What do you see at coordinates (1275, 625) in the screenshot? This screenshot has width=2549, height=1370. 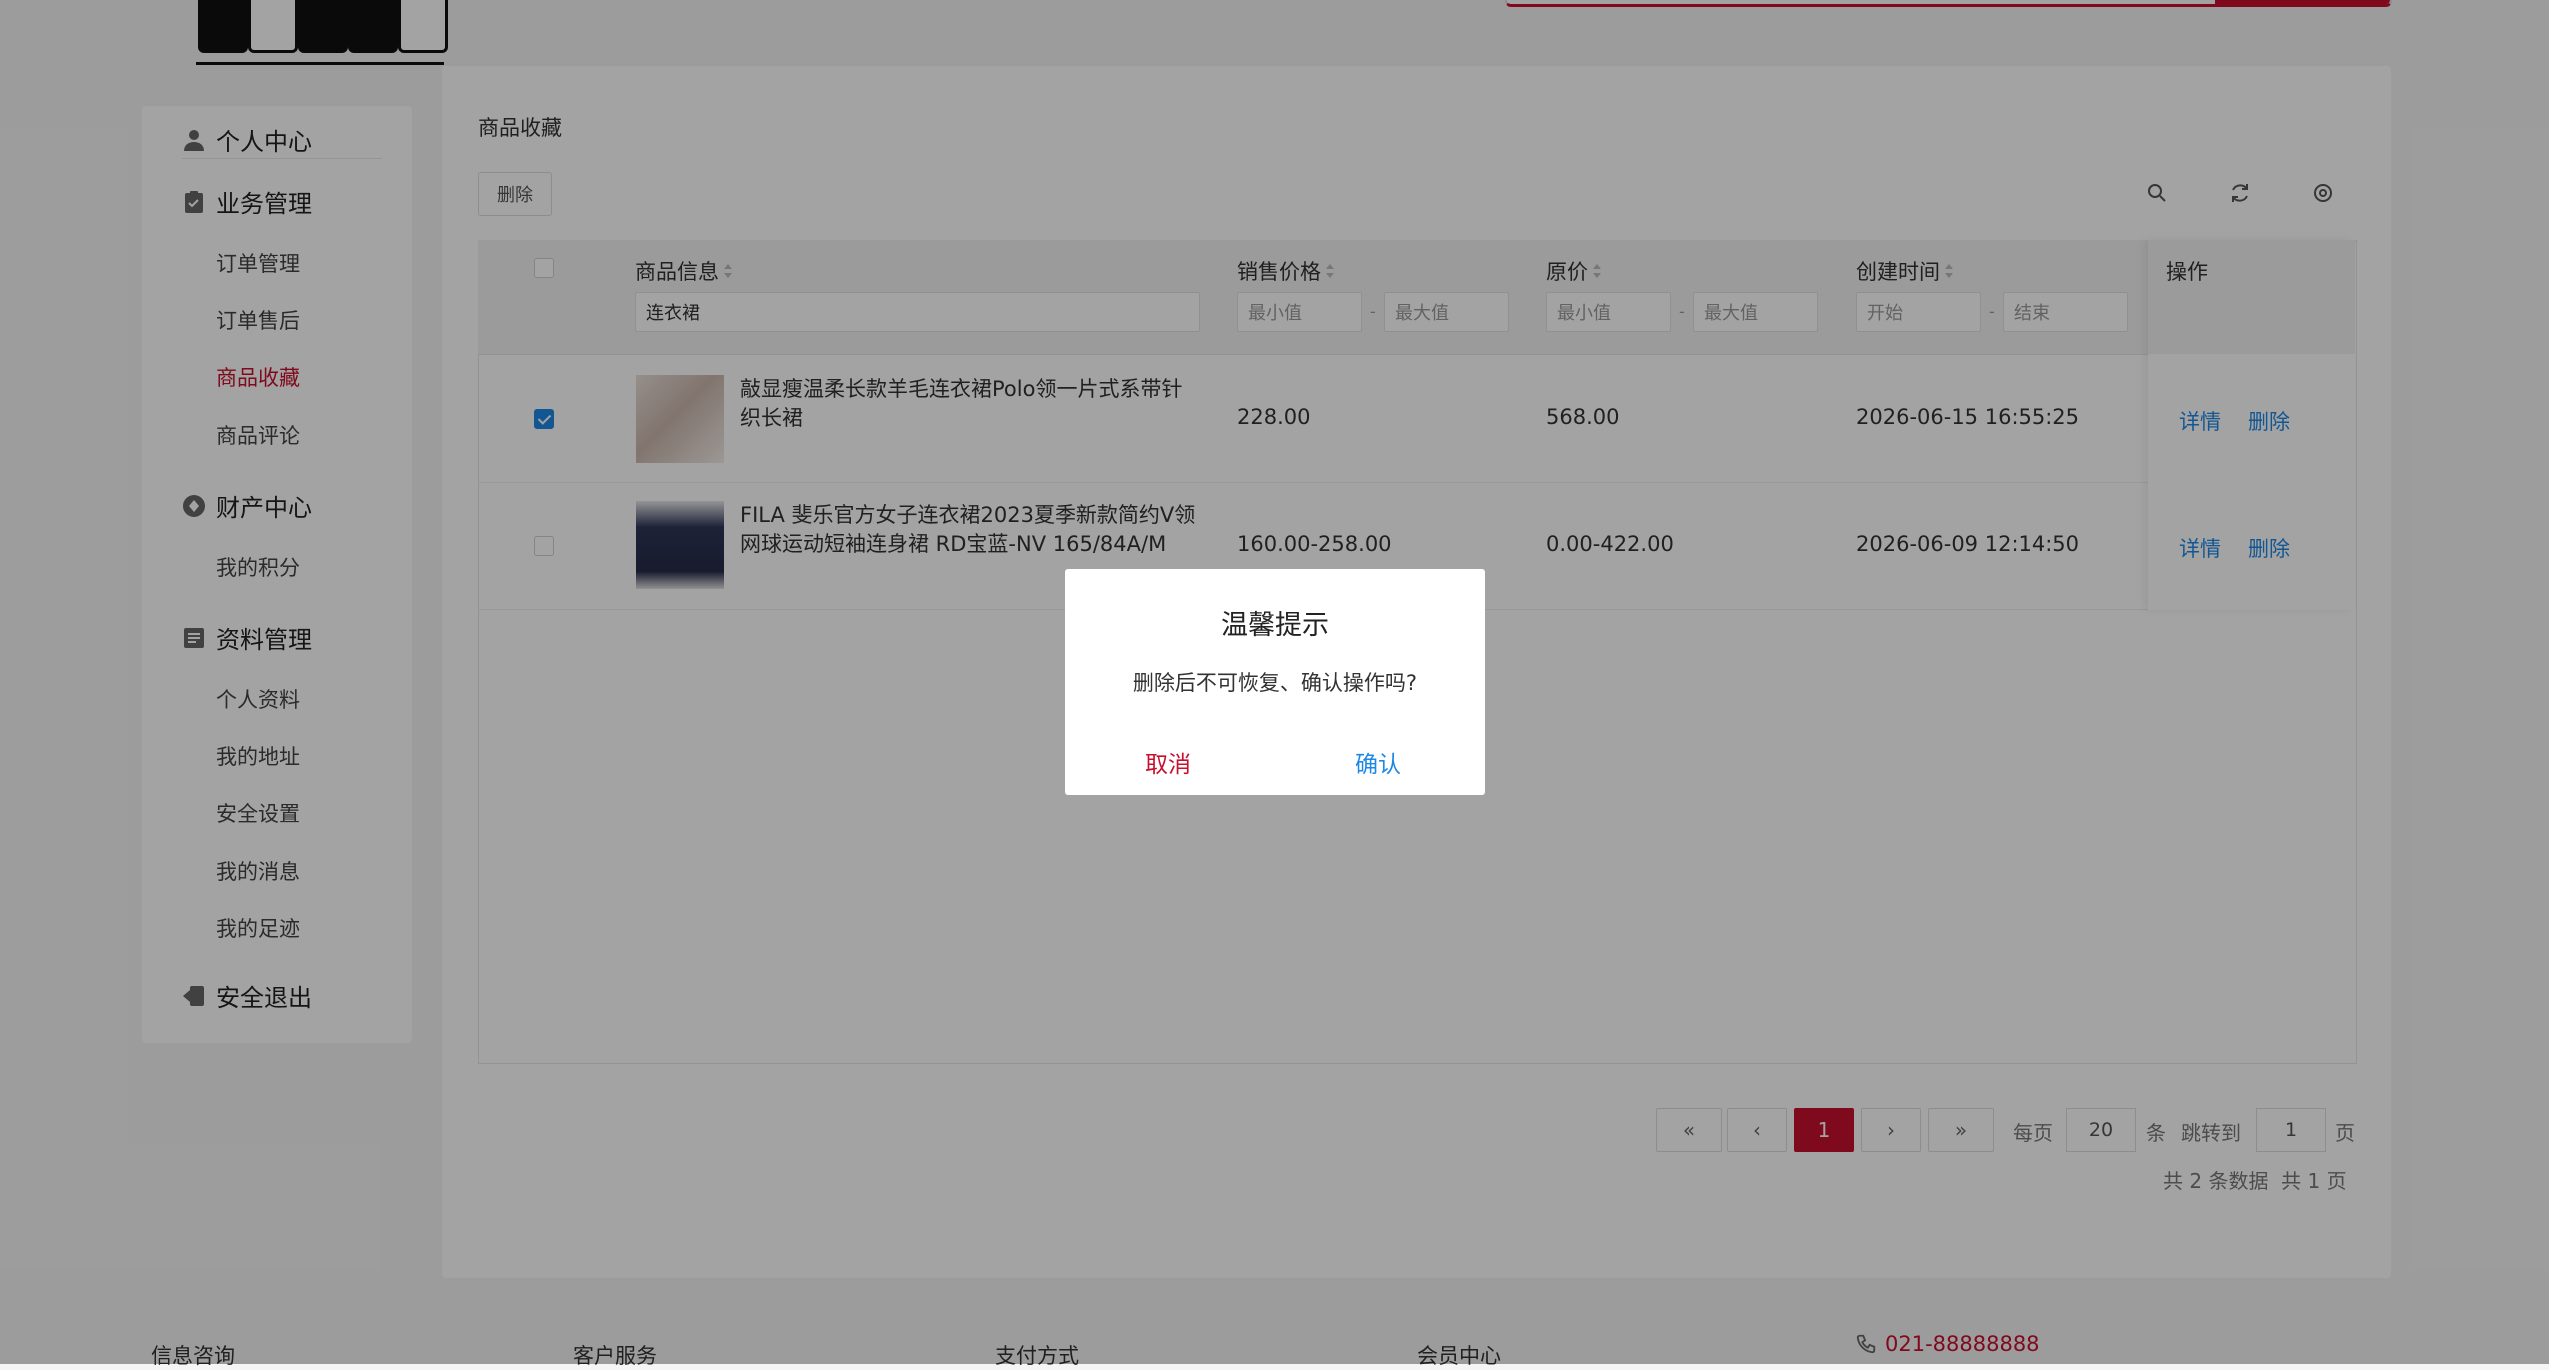 I see `dialog-title: 温馨提示` at bounding box center [1275, 625].